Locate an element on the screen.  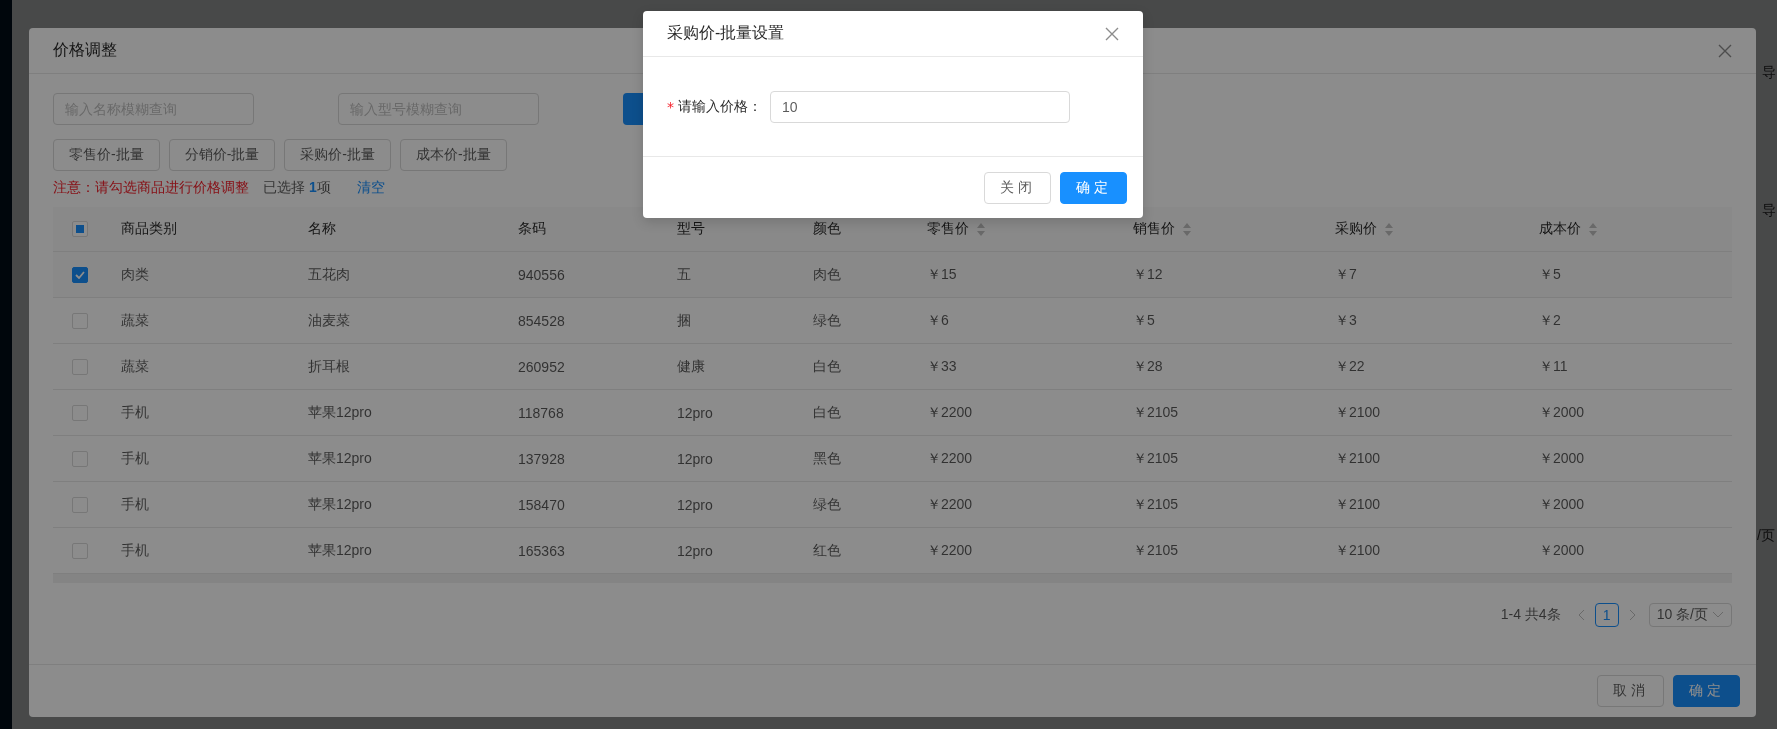
page-number: 1 is located at coordinates (1606, 615).